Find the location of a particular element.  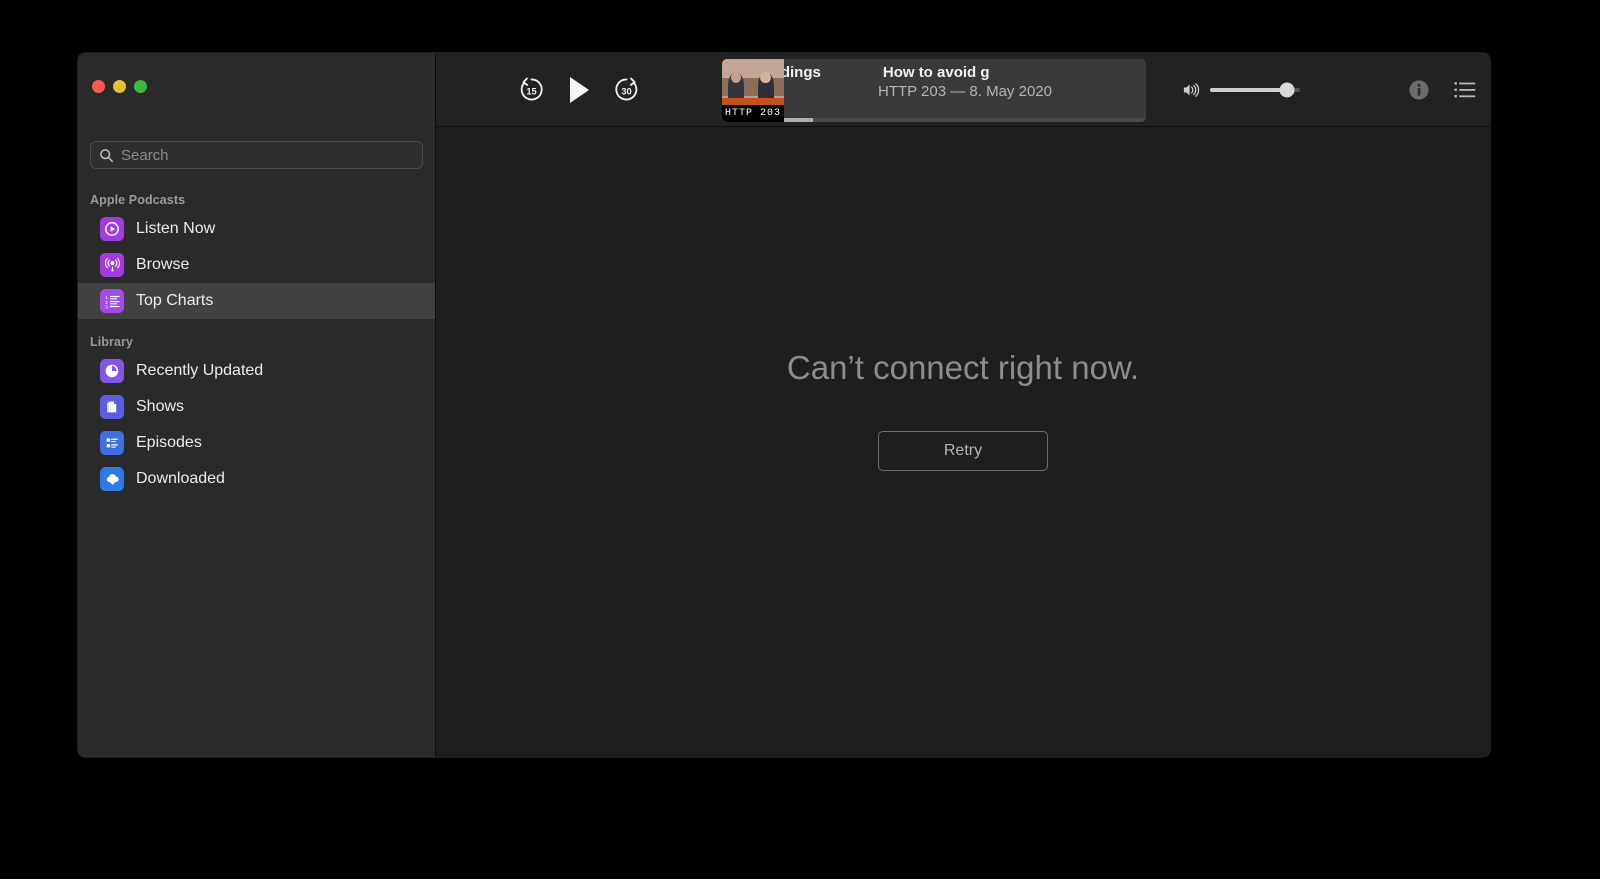

sidebar-item-label: Shows is located at coordinates (160, 406).